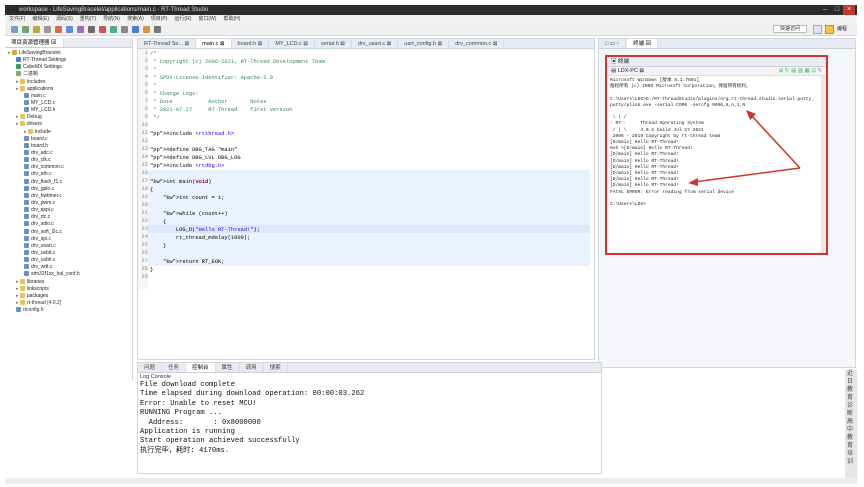 This screenshot has height=487, width=864. Describe the element at coordinates (198, 403) in the screenshot. I see `console-line: Error: Unable to reset MCU!` at that location.